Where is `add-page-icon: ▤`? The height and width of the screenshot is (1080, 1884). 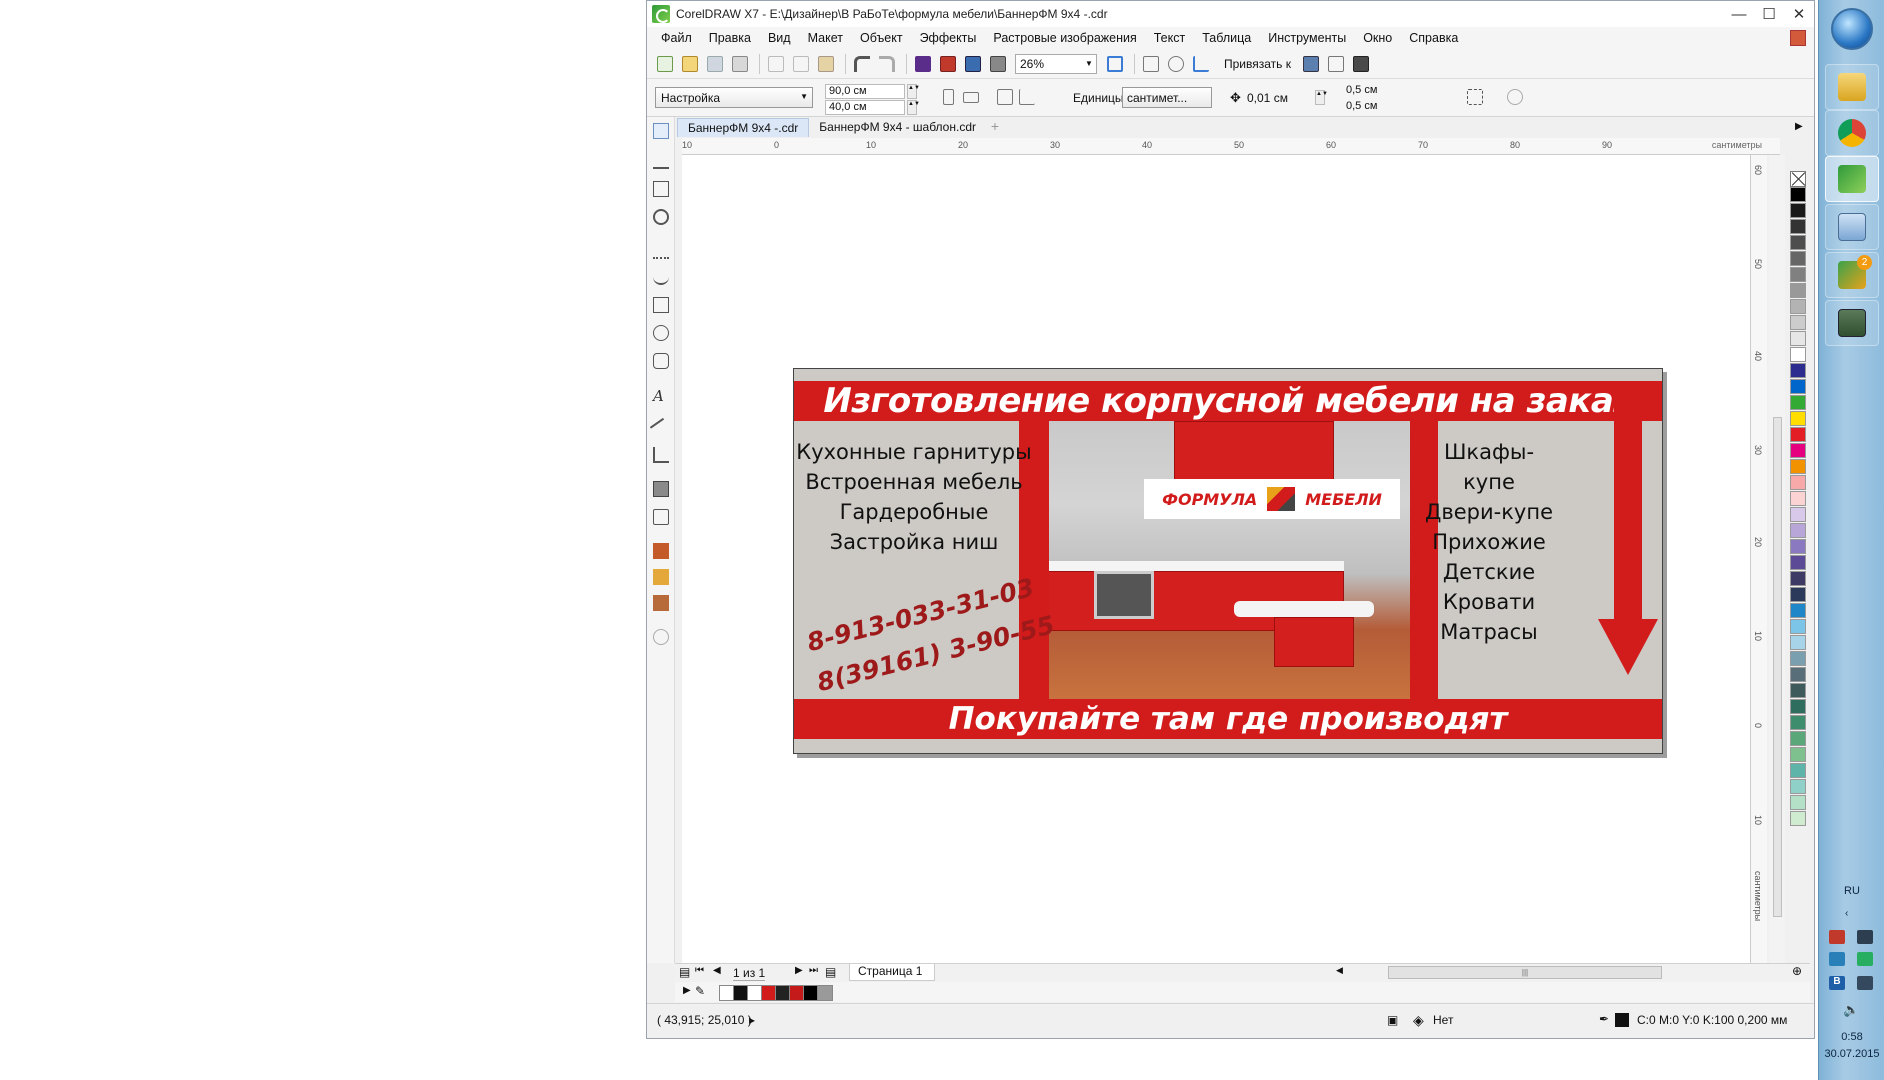
add-page-icon: ▤ is located at coordinates (684, 972).